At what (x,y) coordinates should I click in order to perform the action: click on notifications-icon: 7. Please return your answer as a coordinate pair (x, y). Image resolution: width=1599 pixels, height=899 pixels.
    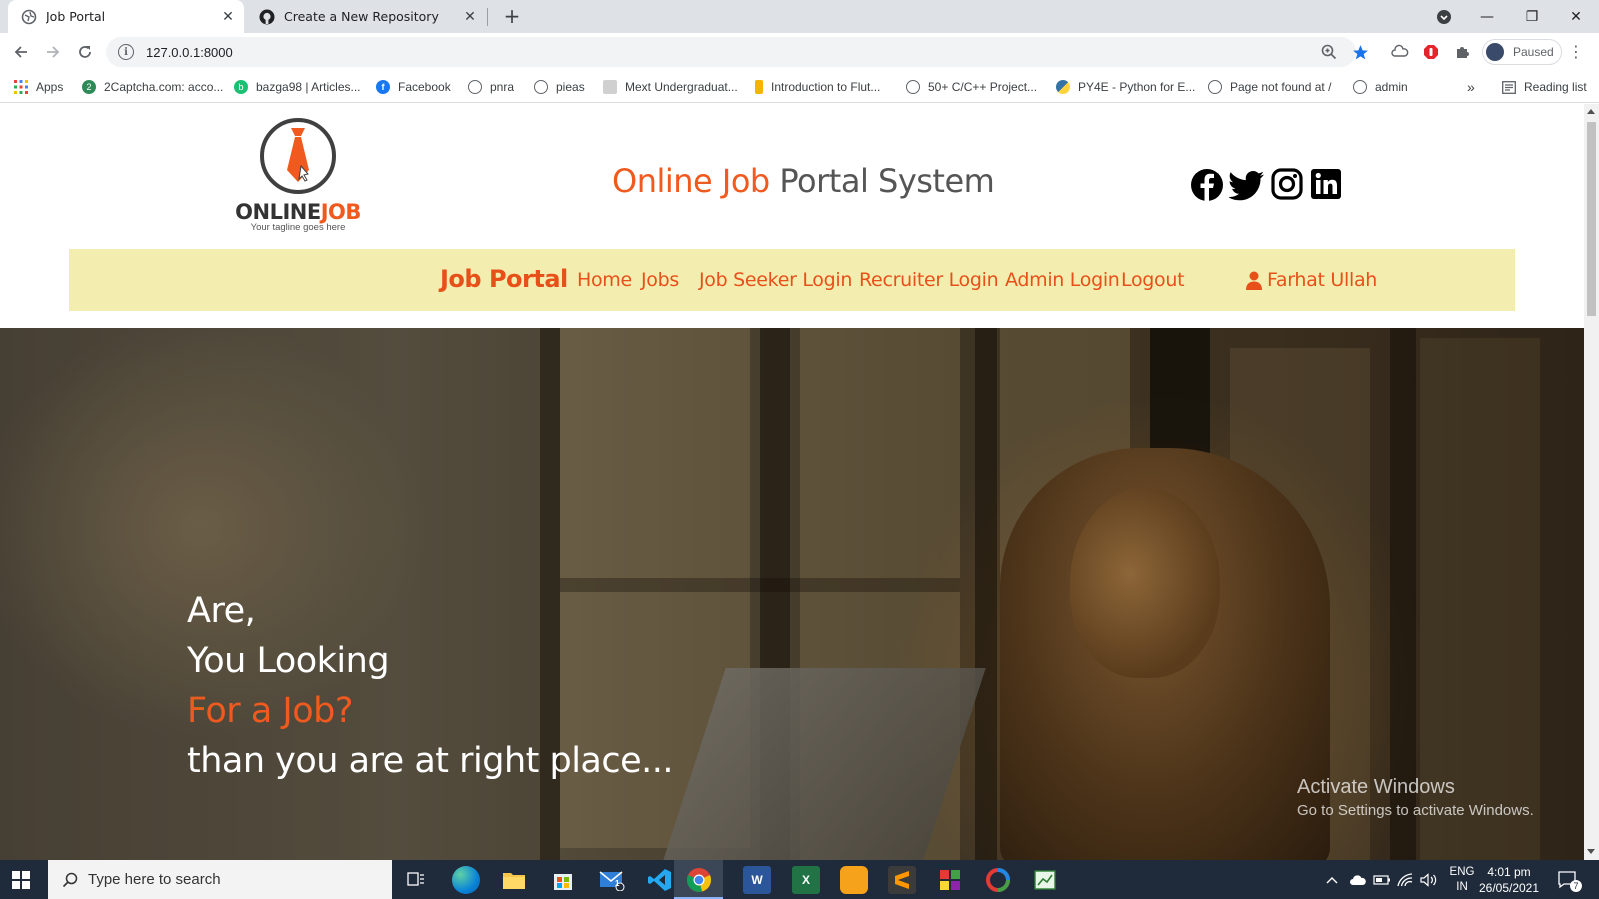
    Looking at the image, I should click on (1570, 879).